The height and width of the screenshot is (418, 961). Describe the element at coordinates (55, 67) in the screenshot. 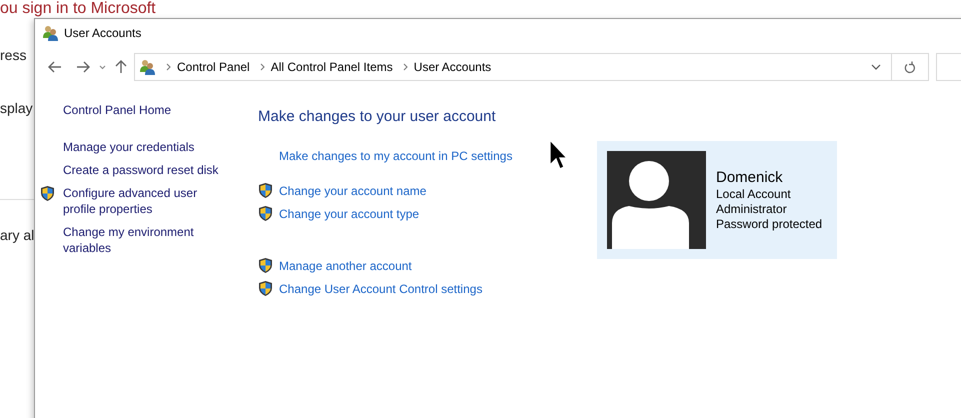

I see `back-arrow-icon` at that location.